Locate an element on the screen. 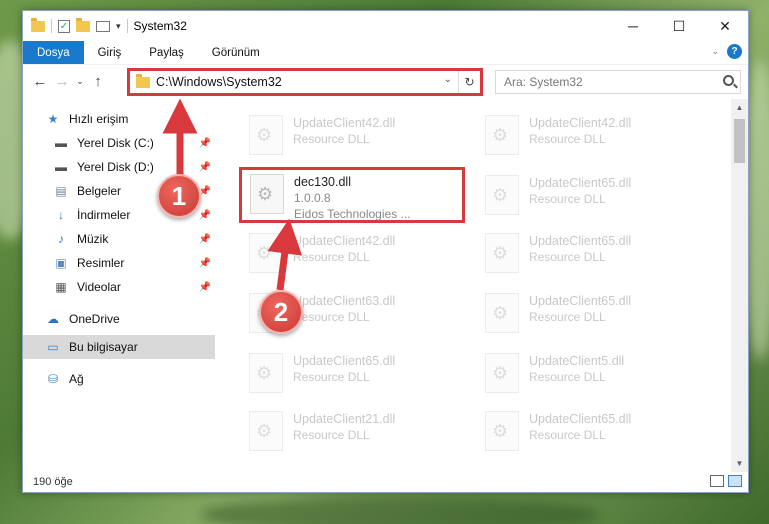  tab-paylas: Paylaş is located at coordinates (166, 52).